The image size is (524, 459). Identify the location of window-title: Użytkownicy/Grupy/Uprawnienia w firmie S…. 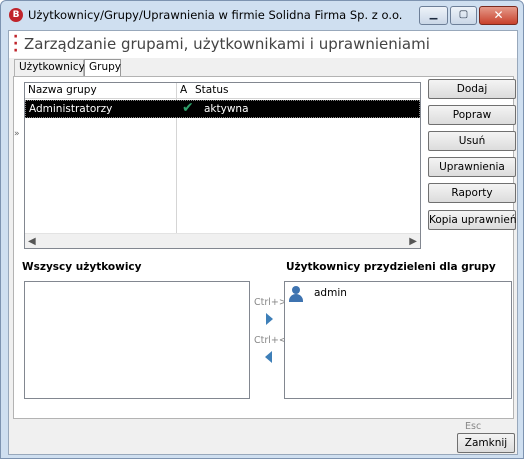
(215, 15).